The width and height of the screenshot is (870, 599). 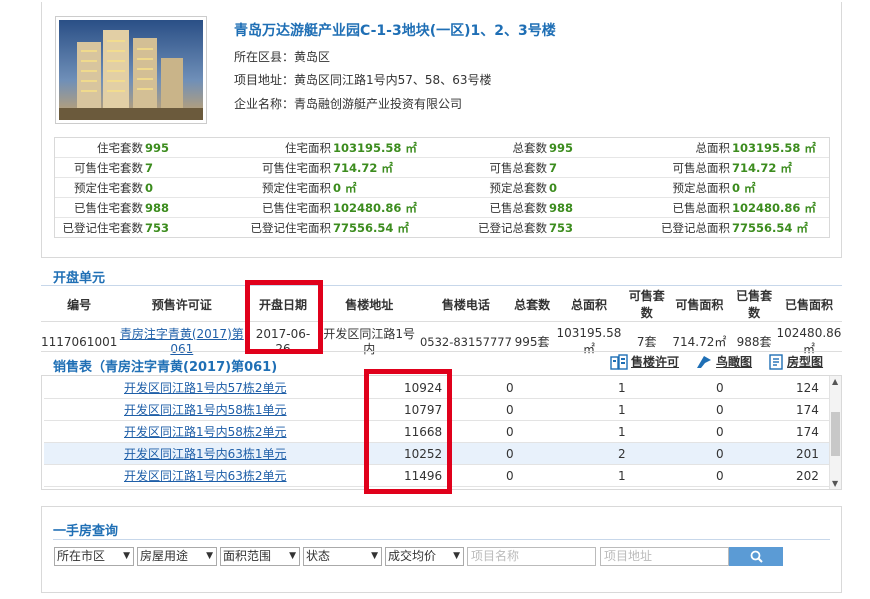 I want to click on address-label: 项目地址：, so click(x=264, y=80).